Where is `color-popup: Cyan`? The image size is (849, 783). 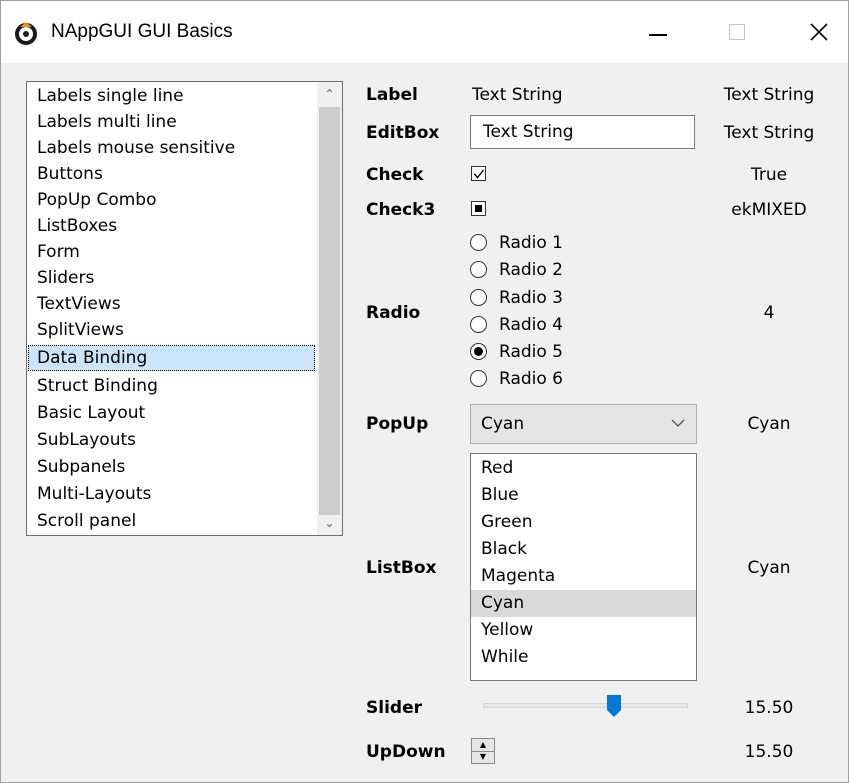
color-popup: Cyan is located at coordinates (583, 424).